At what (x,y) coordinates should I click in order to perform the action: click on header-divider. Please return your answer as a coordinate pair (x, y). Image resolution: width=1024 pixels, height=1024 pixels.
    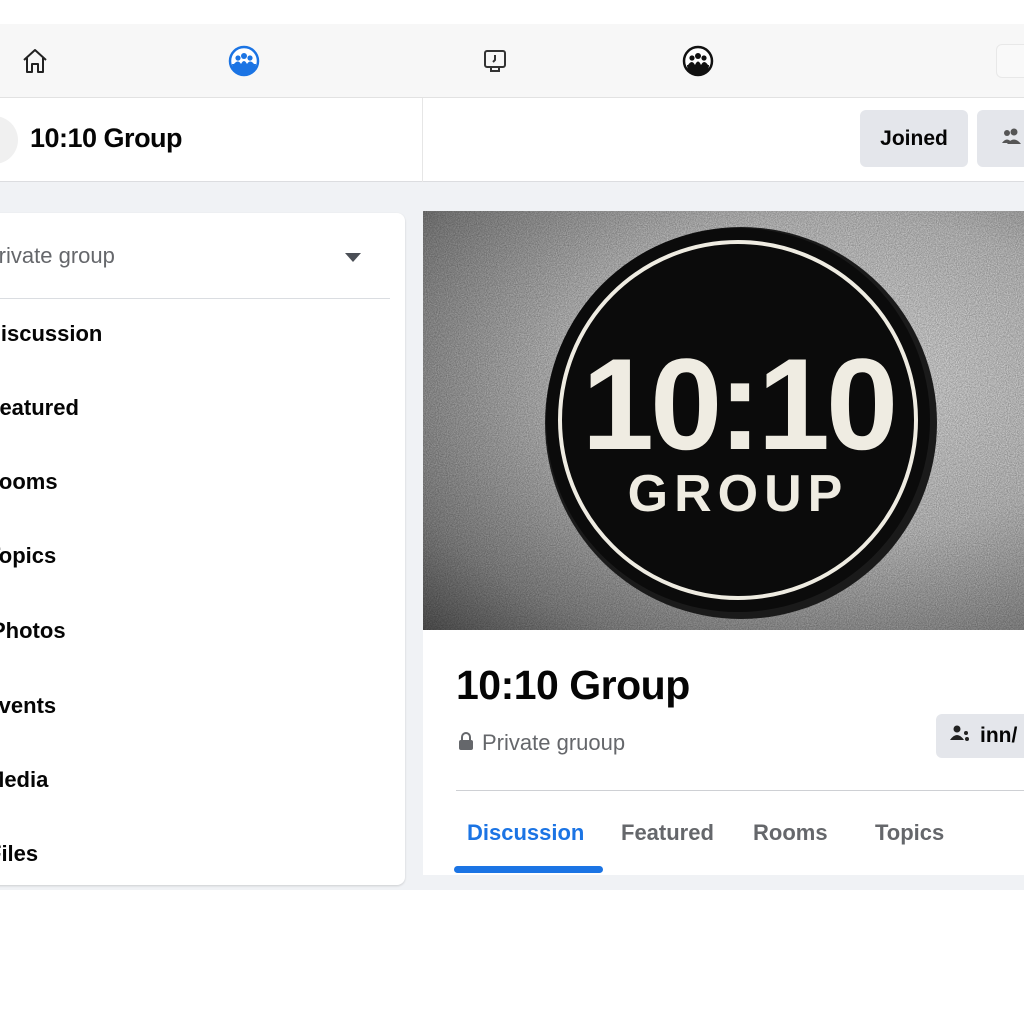
    Looking at the image, I should click on (422, 140).